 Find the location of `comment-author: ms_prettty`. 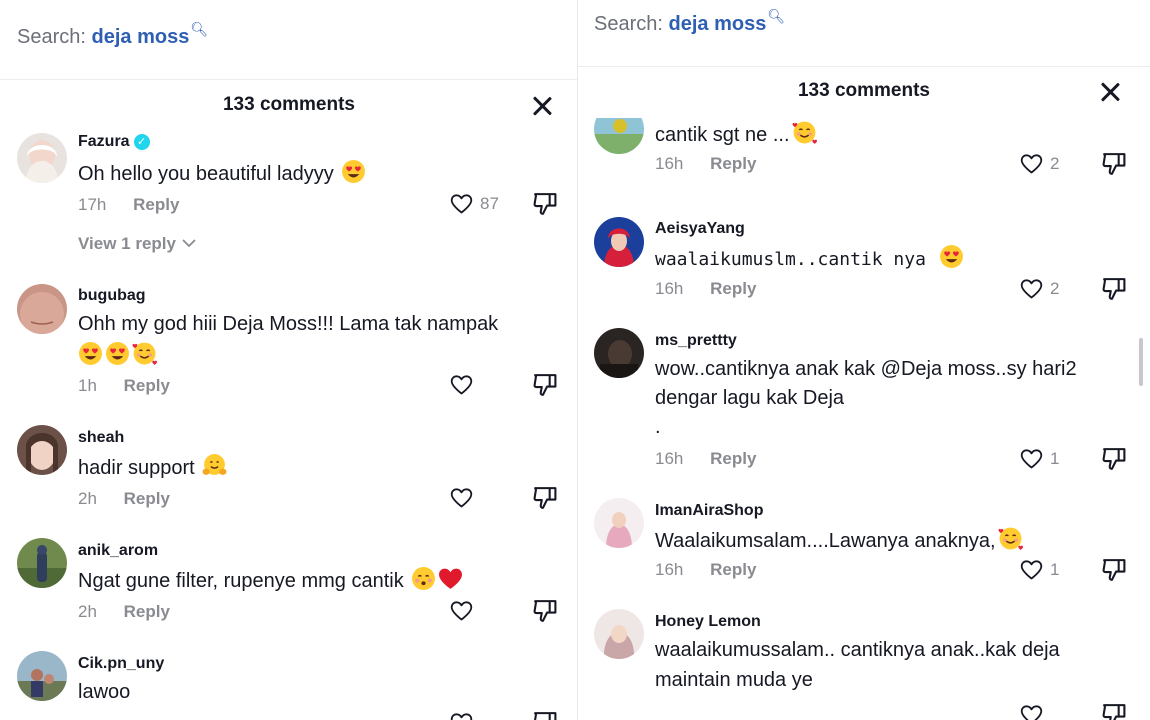

comment-author: ms_prettty is located at coordinates (696, 341).